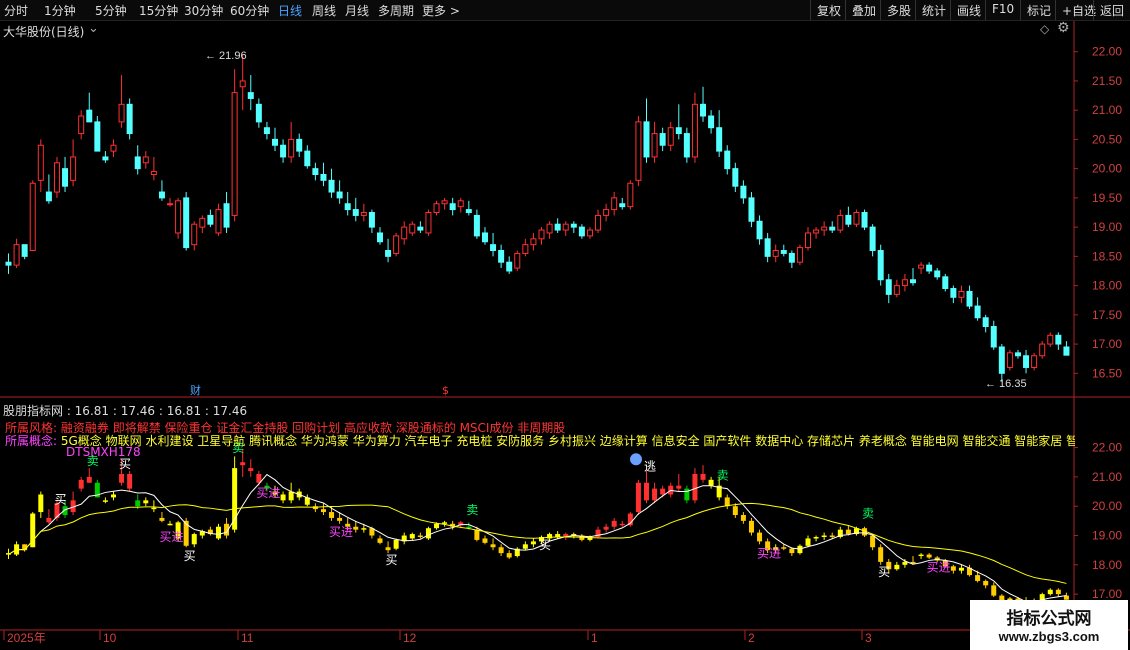  Describe the element at coordinates (290, 10) in the screenshot. I see `tab-daily: 日线` at that location.